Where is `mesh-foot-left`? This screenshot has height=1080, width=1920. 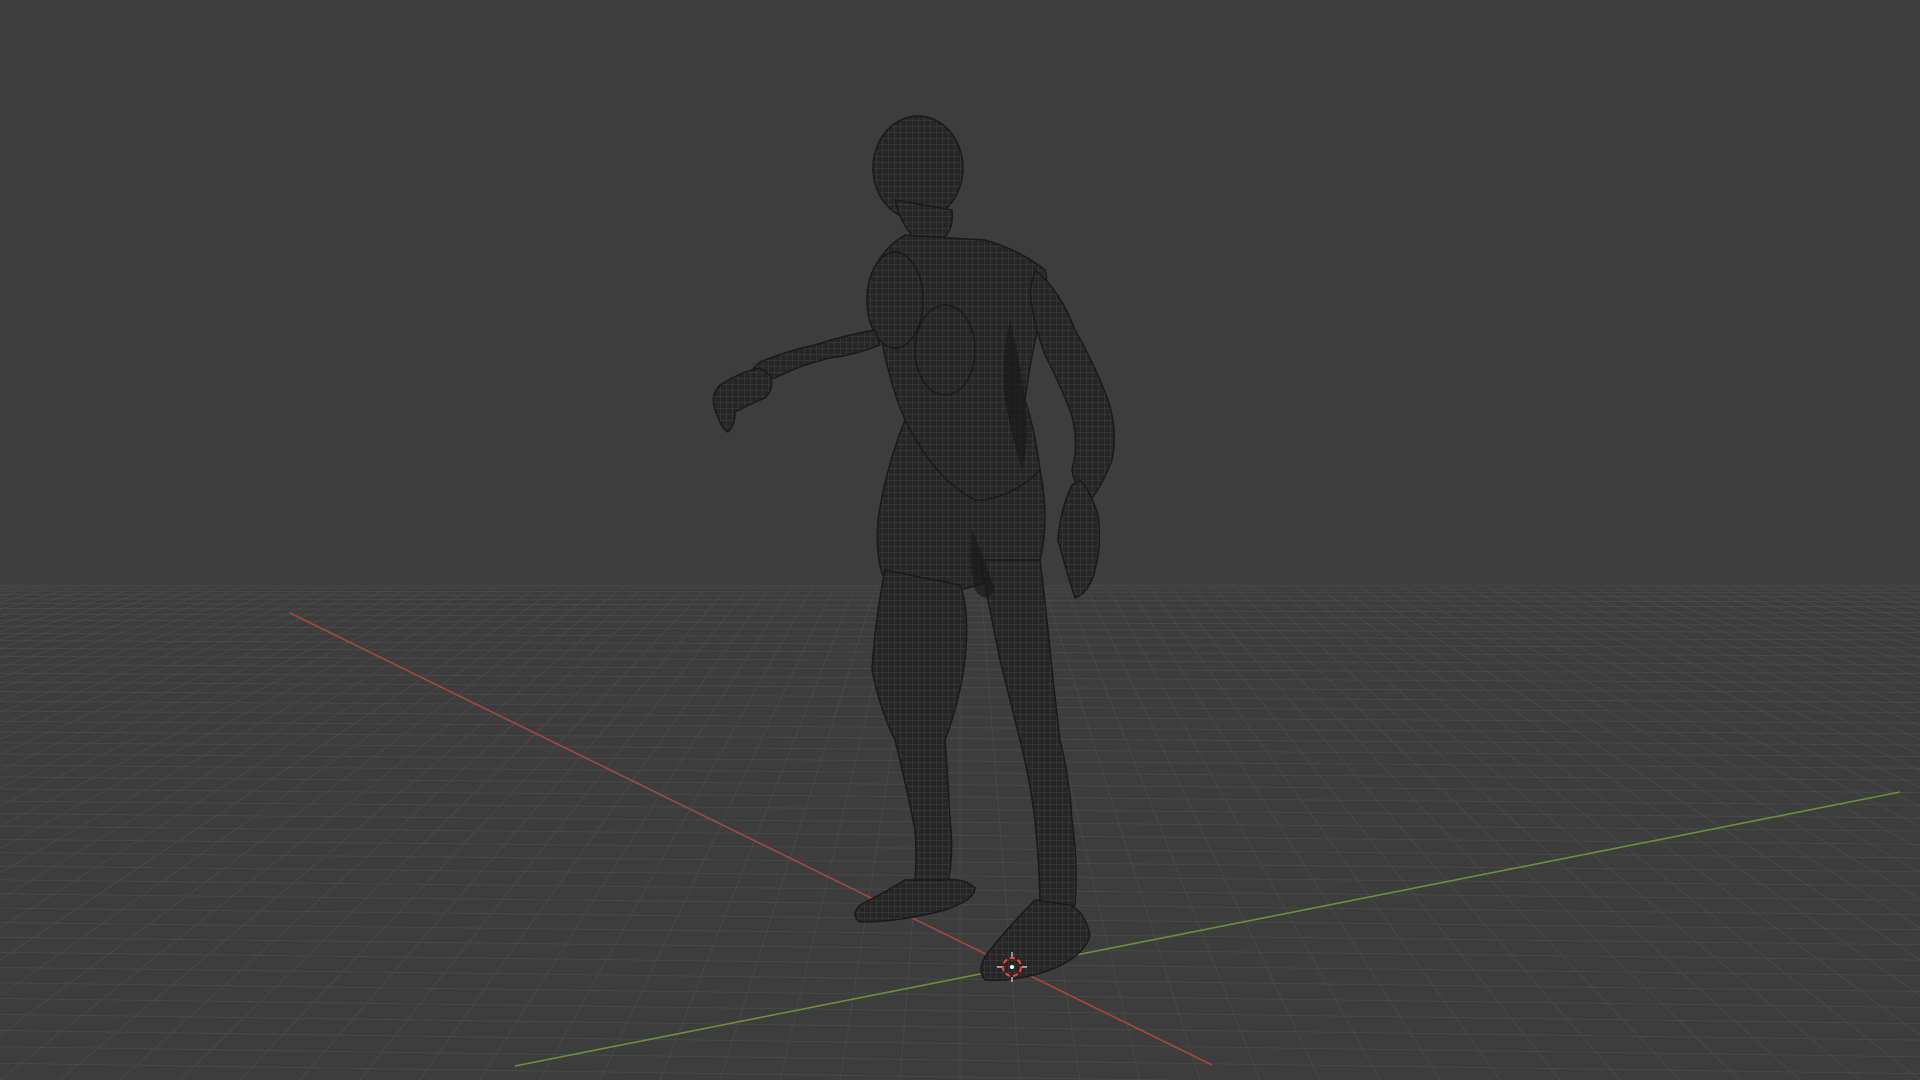
mesh-foot-left is located at coordinates (915, 900).